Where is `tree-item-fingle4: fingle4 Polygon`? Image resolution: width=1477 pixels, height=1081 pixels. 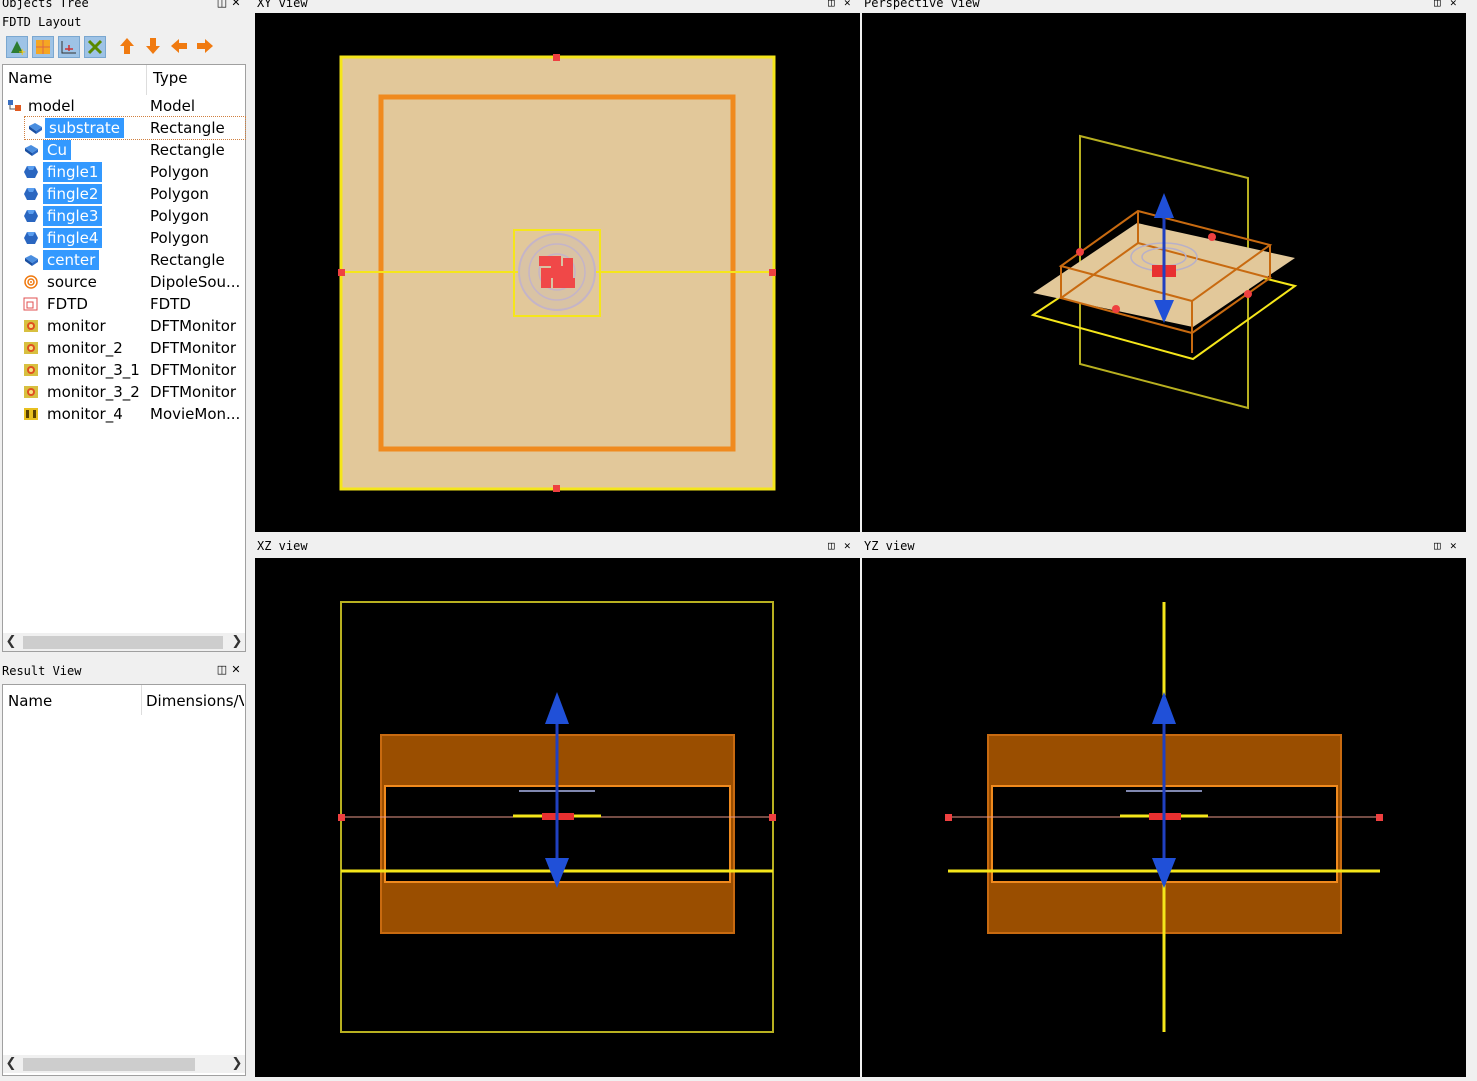
tree-item-fingle4: fingle4 Polygon is located at coordinates (123, 238).